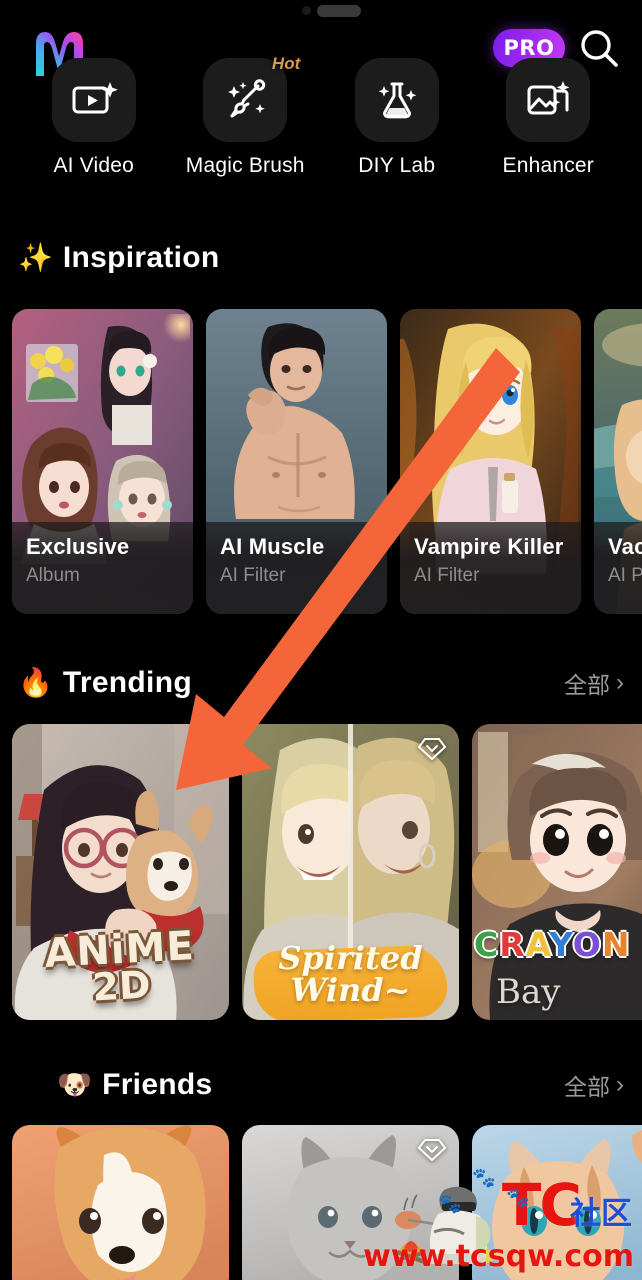  I want to click on inspiration-card: AI Muscle AI Filter, so click(296, 461).